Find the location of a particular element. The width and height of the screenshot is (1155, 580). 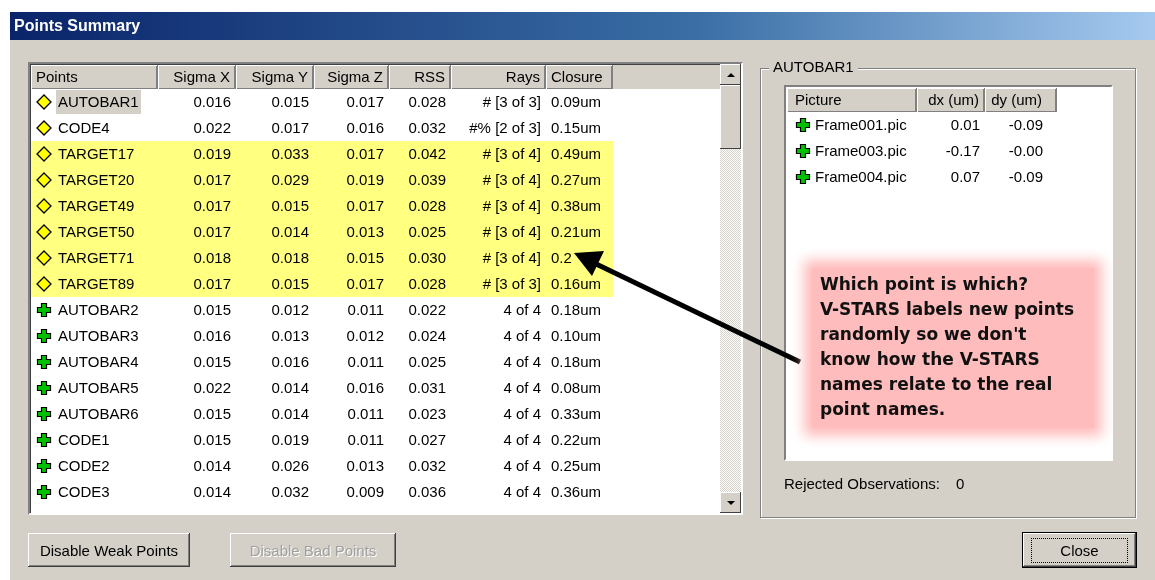

table-cell-text: 0.027 is located at coordinates (427, 440).